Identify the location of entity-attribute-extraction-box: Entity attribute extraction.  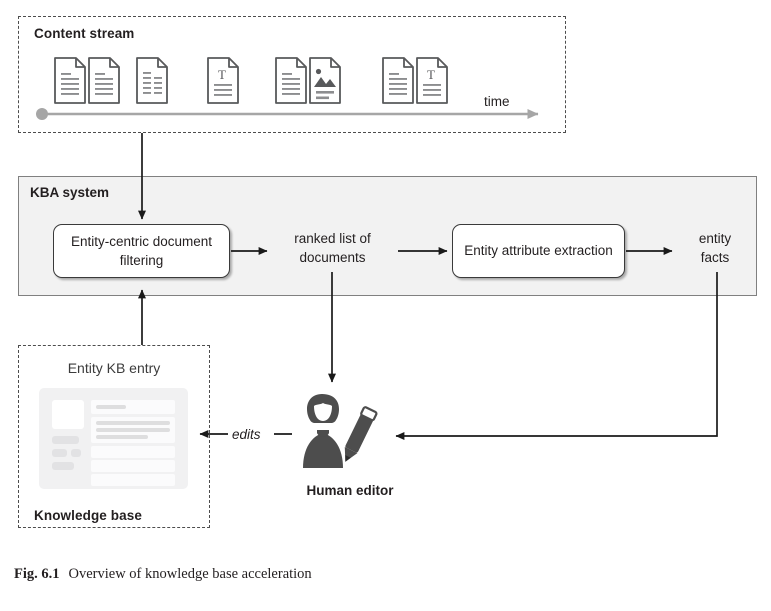
(538, 251).